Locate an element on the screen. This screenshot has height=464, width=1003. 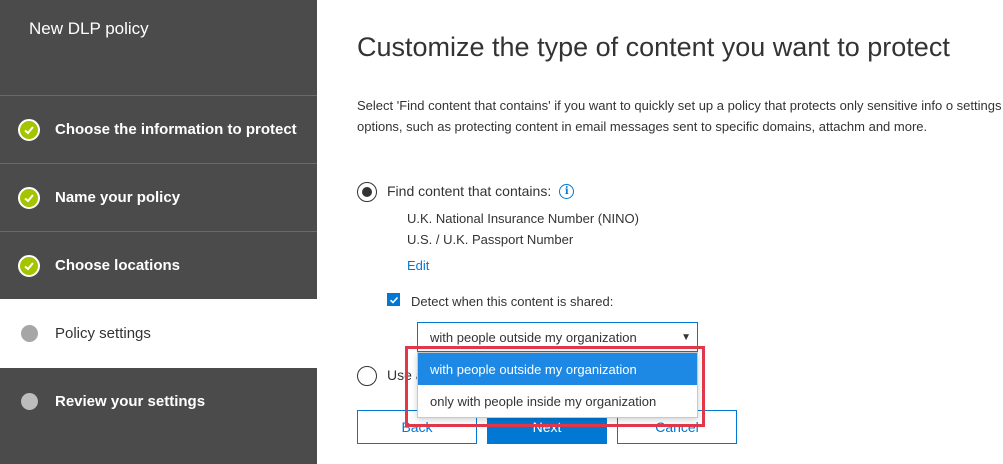
detect-shared-label: Detect when this content is shared: is located at coordinates (512, 301).